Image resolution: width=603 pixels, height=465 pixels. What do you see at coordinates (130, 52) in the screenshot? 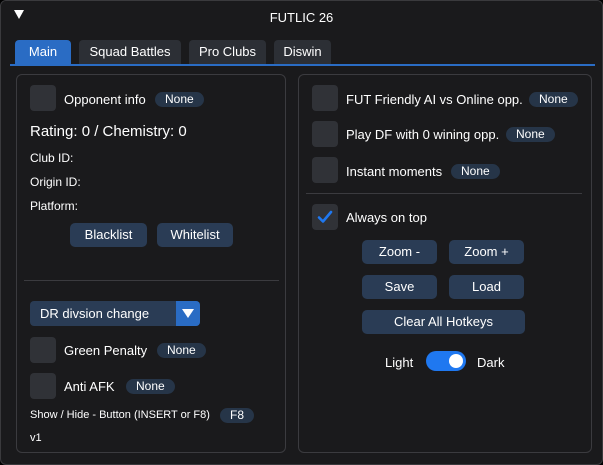
I see `tab-squad-battles: Squad Battles` at bounding box center [130, 52].